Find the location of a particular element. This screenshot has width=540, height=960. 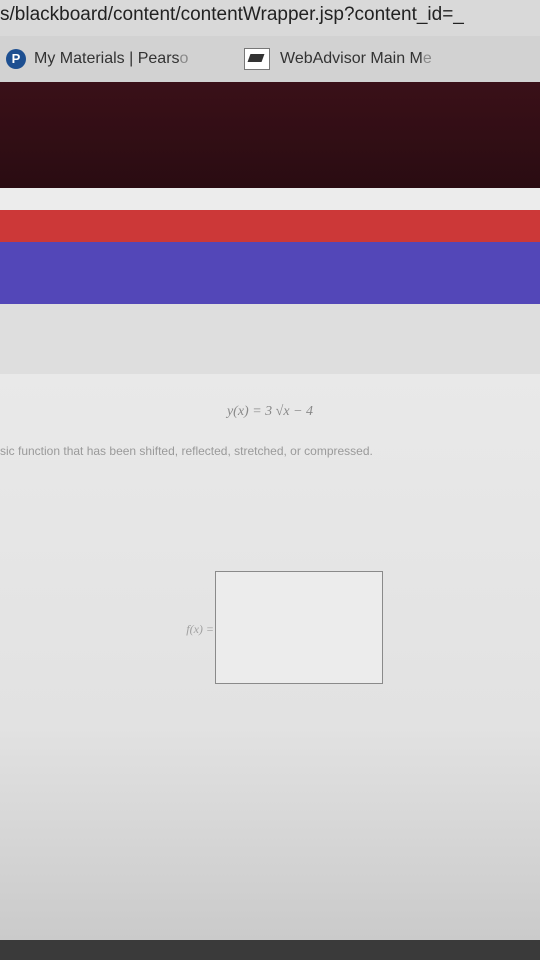

answer-input is located at coordinates (299, 627).